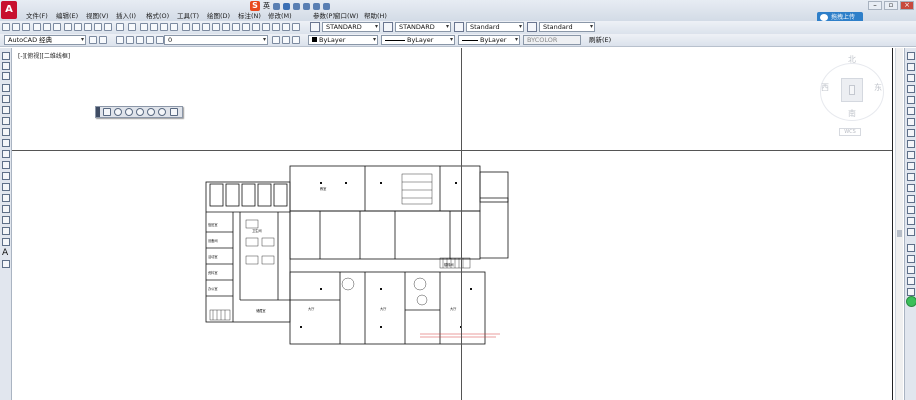 The height and width of the screenshot is (400, 916). I want to click on vertical-scrollbar, so click(899, 224).